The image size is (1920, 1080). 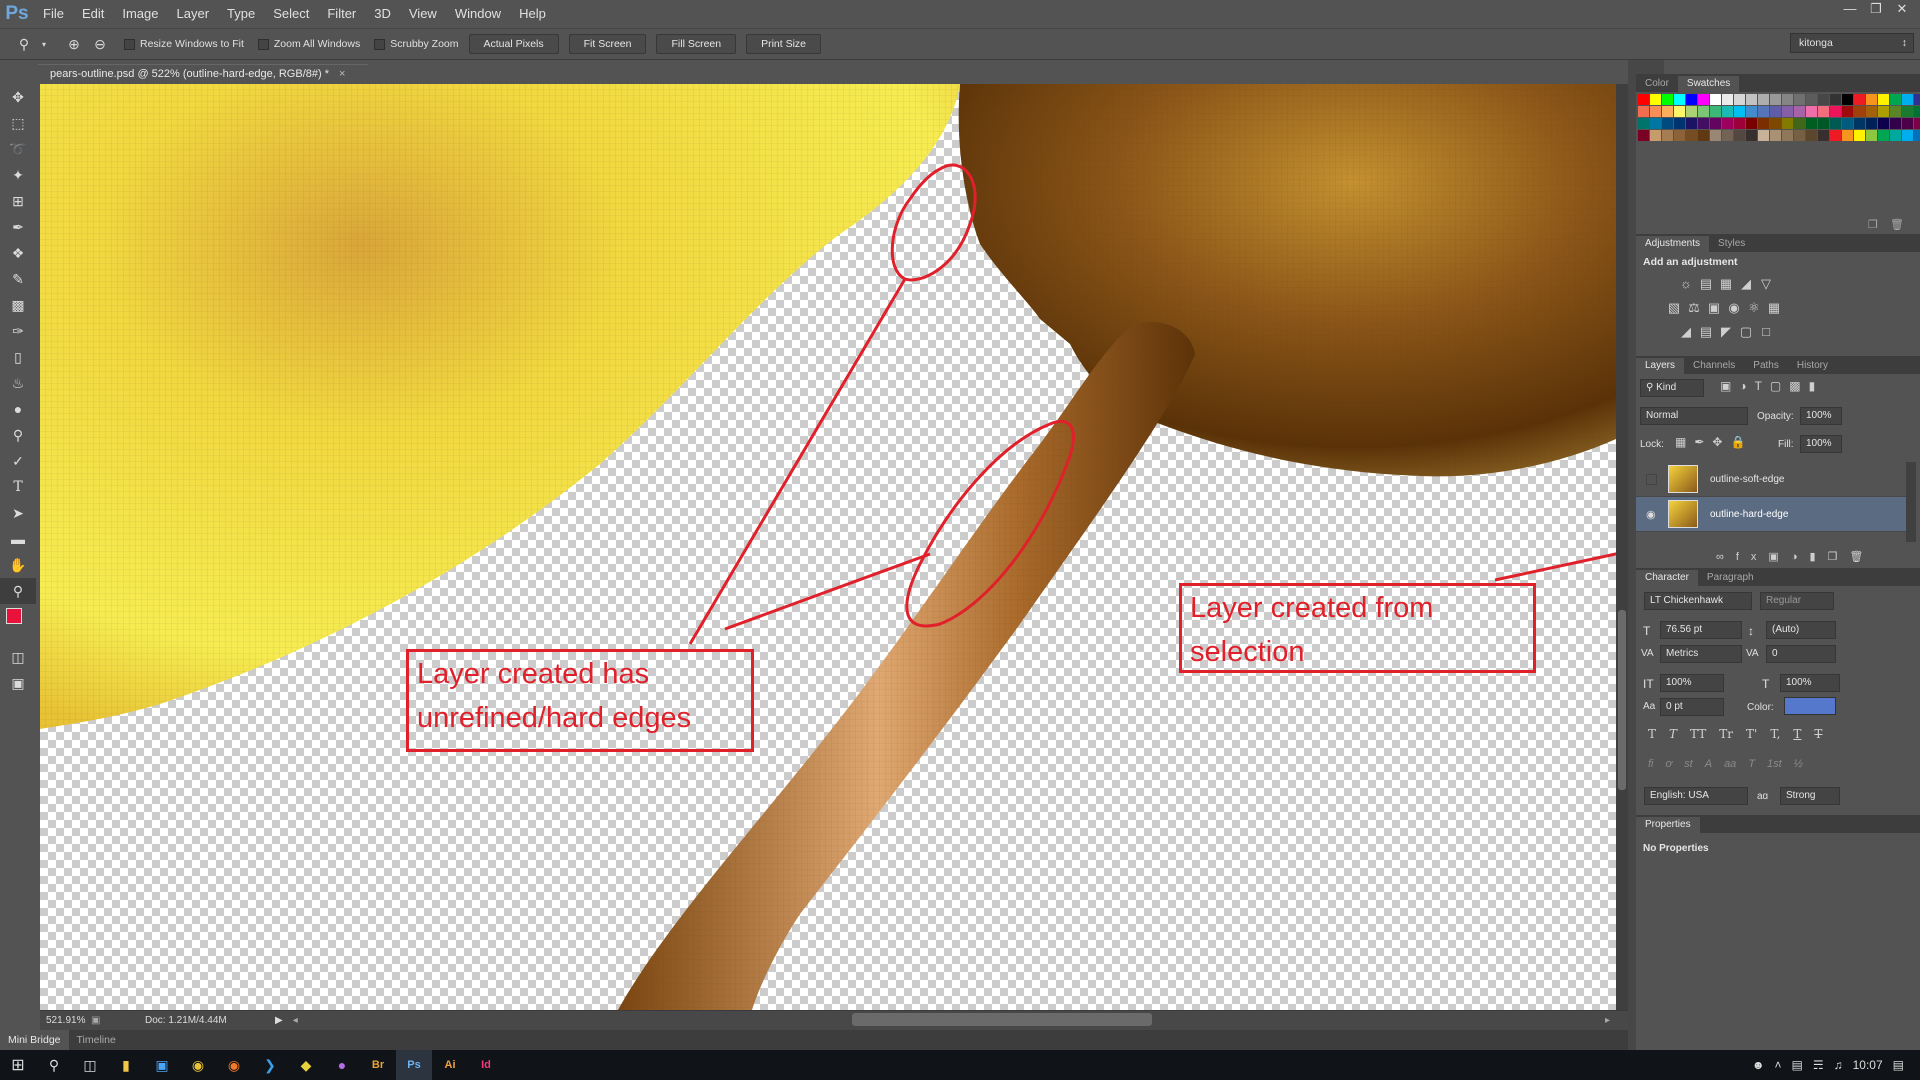 I want to click on layer-filter-icons: ▣◑T▢▩▮, so click(x=1771, y=386).